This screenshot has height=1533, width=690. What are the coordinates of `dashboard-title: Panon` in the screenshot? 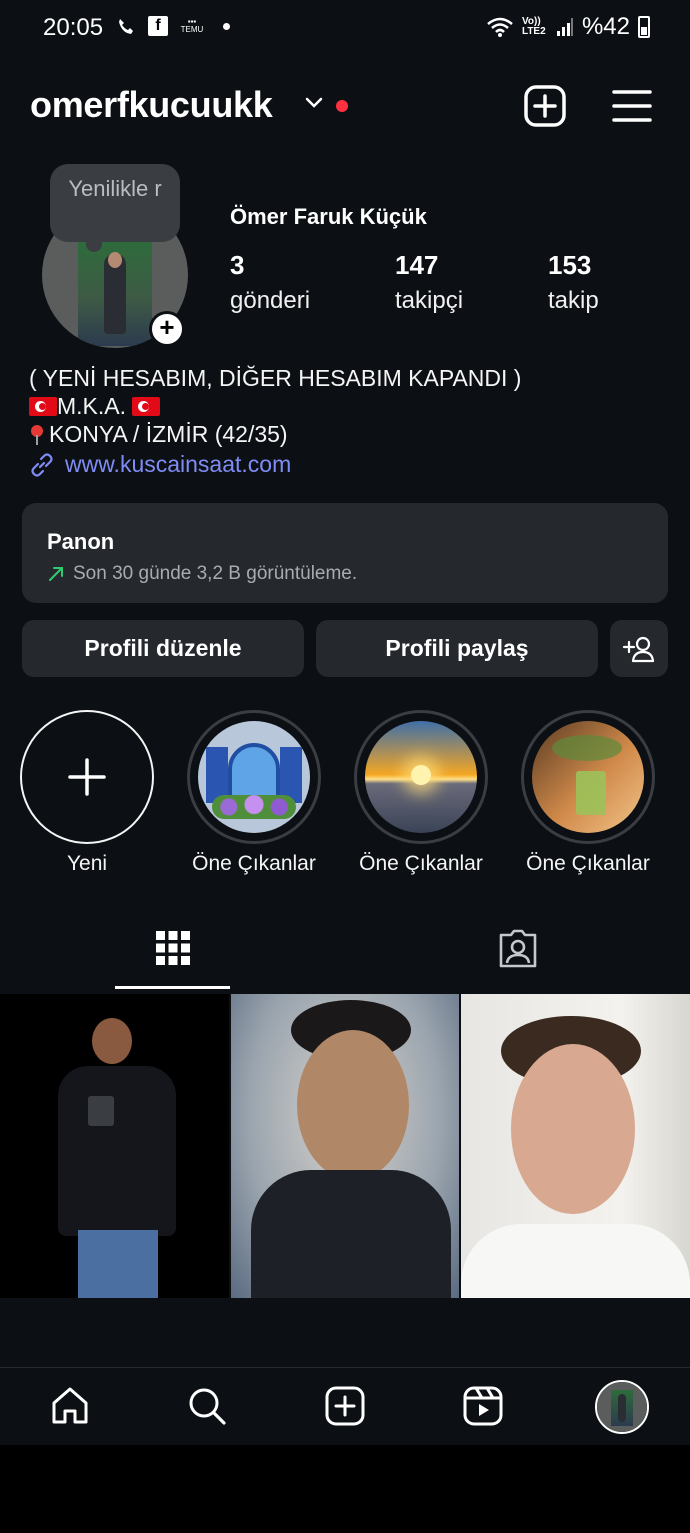 It's located at (81, 541).